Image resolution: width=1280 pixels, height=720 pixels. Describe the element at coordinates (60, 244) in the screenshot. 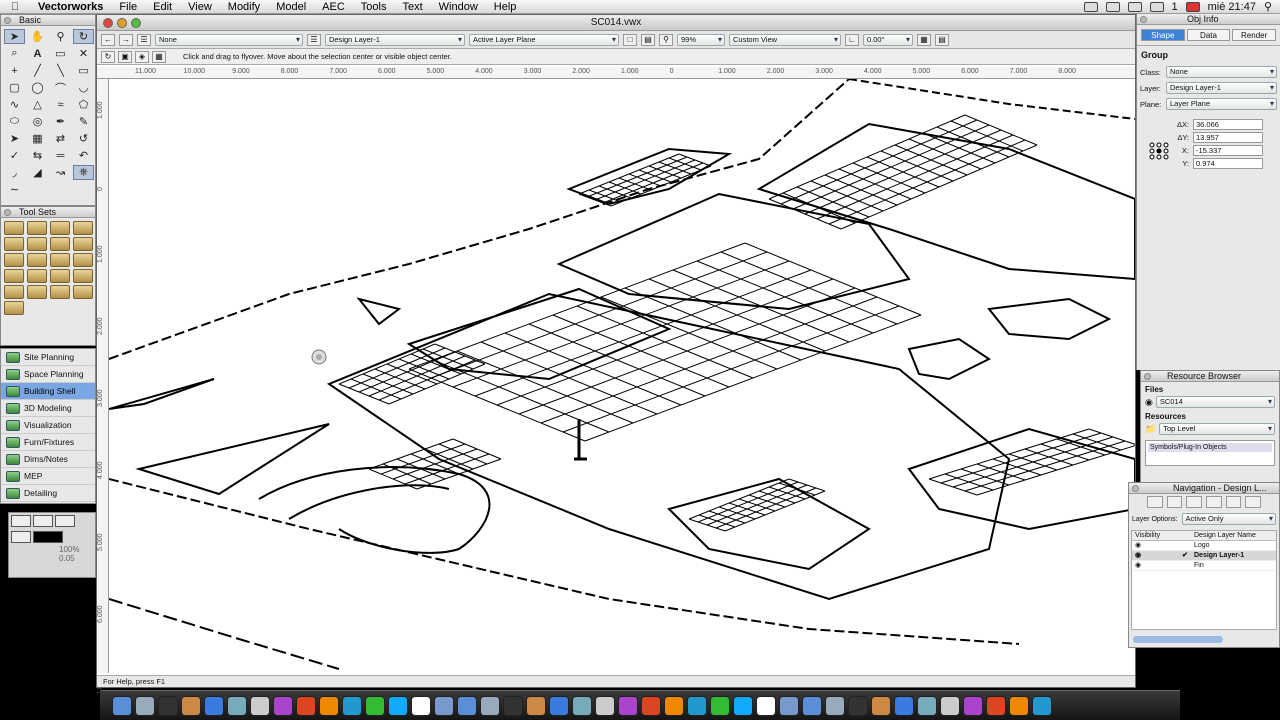

I see `wall-icon` at that location.